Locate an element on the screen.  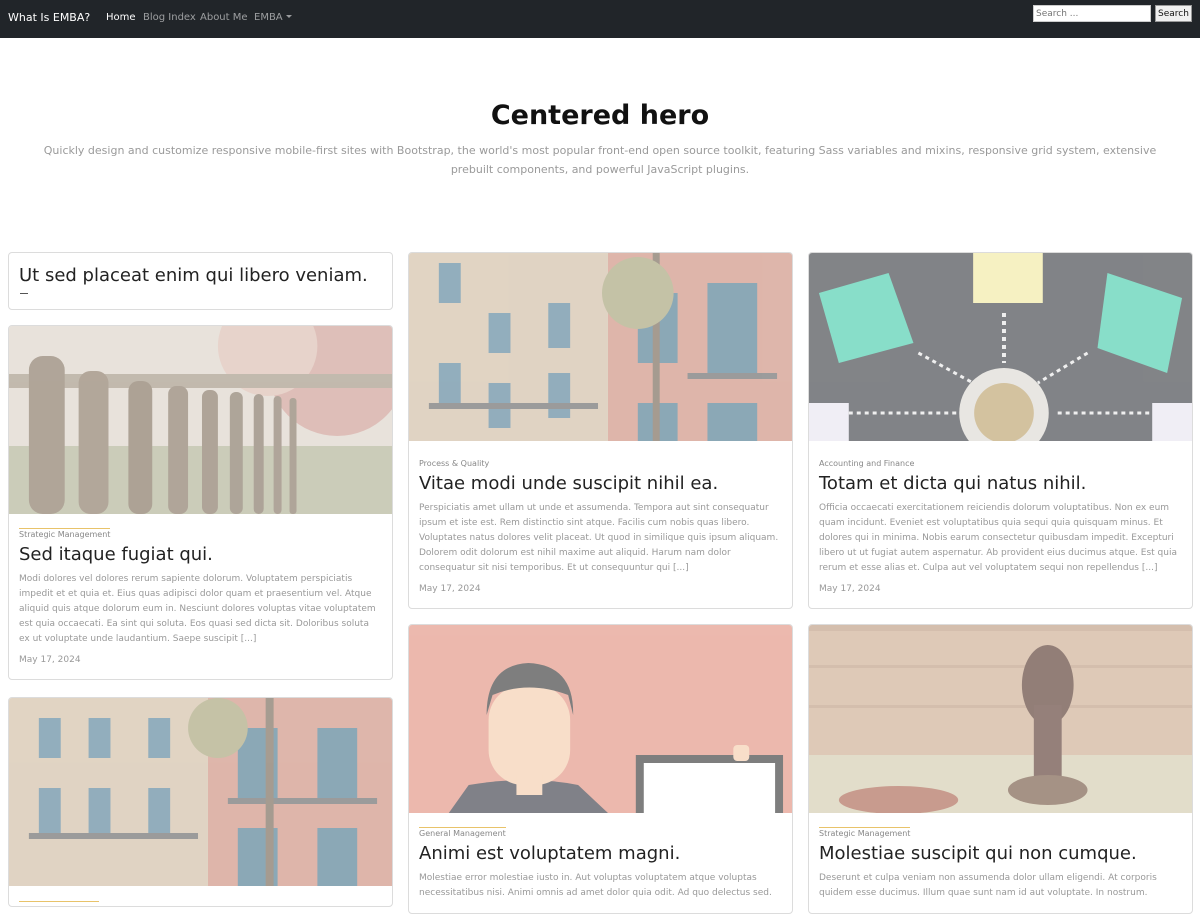
nav-link-about-me: About Me is located at coordinates (224, 17).